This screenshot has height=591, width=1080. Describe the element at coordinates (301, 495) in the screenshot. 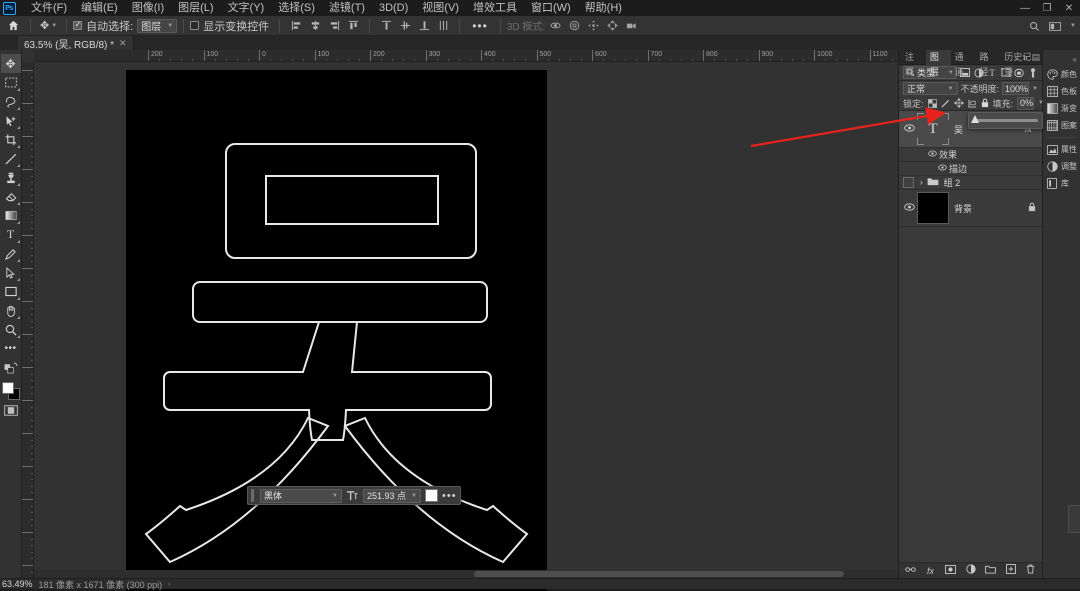

I see `font-family-dropdown: 黑体 ▼` at that location.